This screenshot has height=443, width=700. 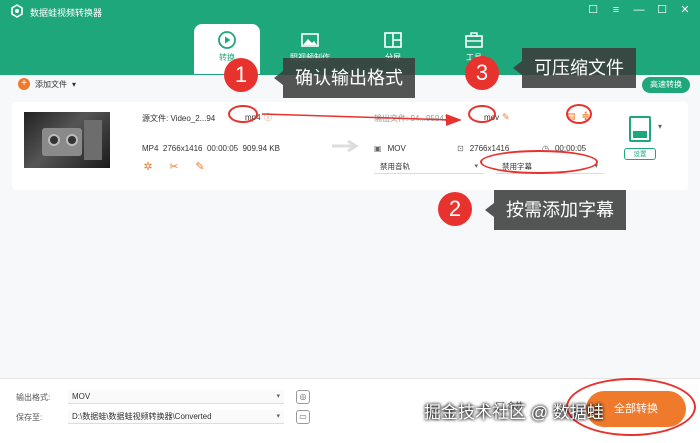 I want to click on annotation-number-2: 2, so click(x=455, y=209).